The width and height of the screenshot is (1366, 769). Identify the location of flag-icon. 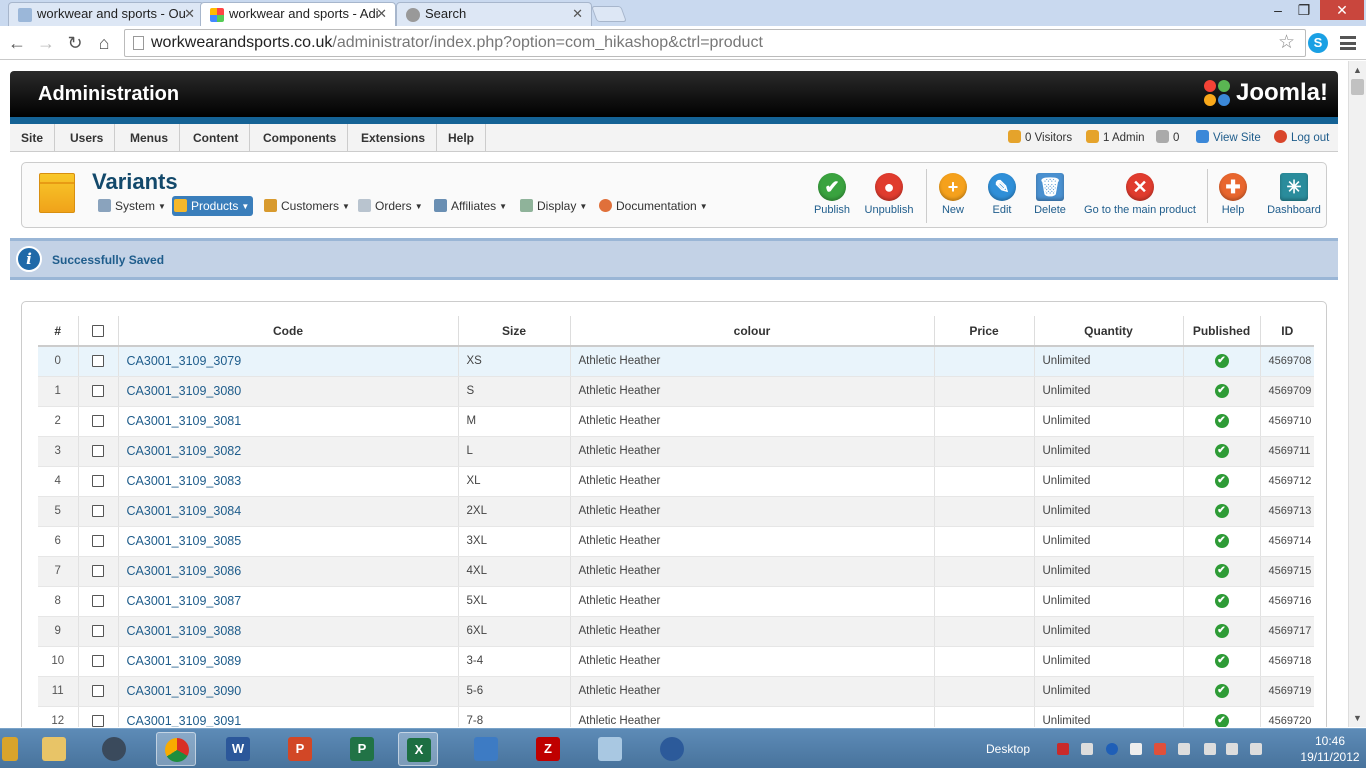
(1184, 749).